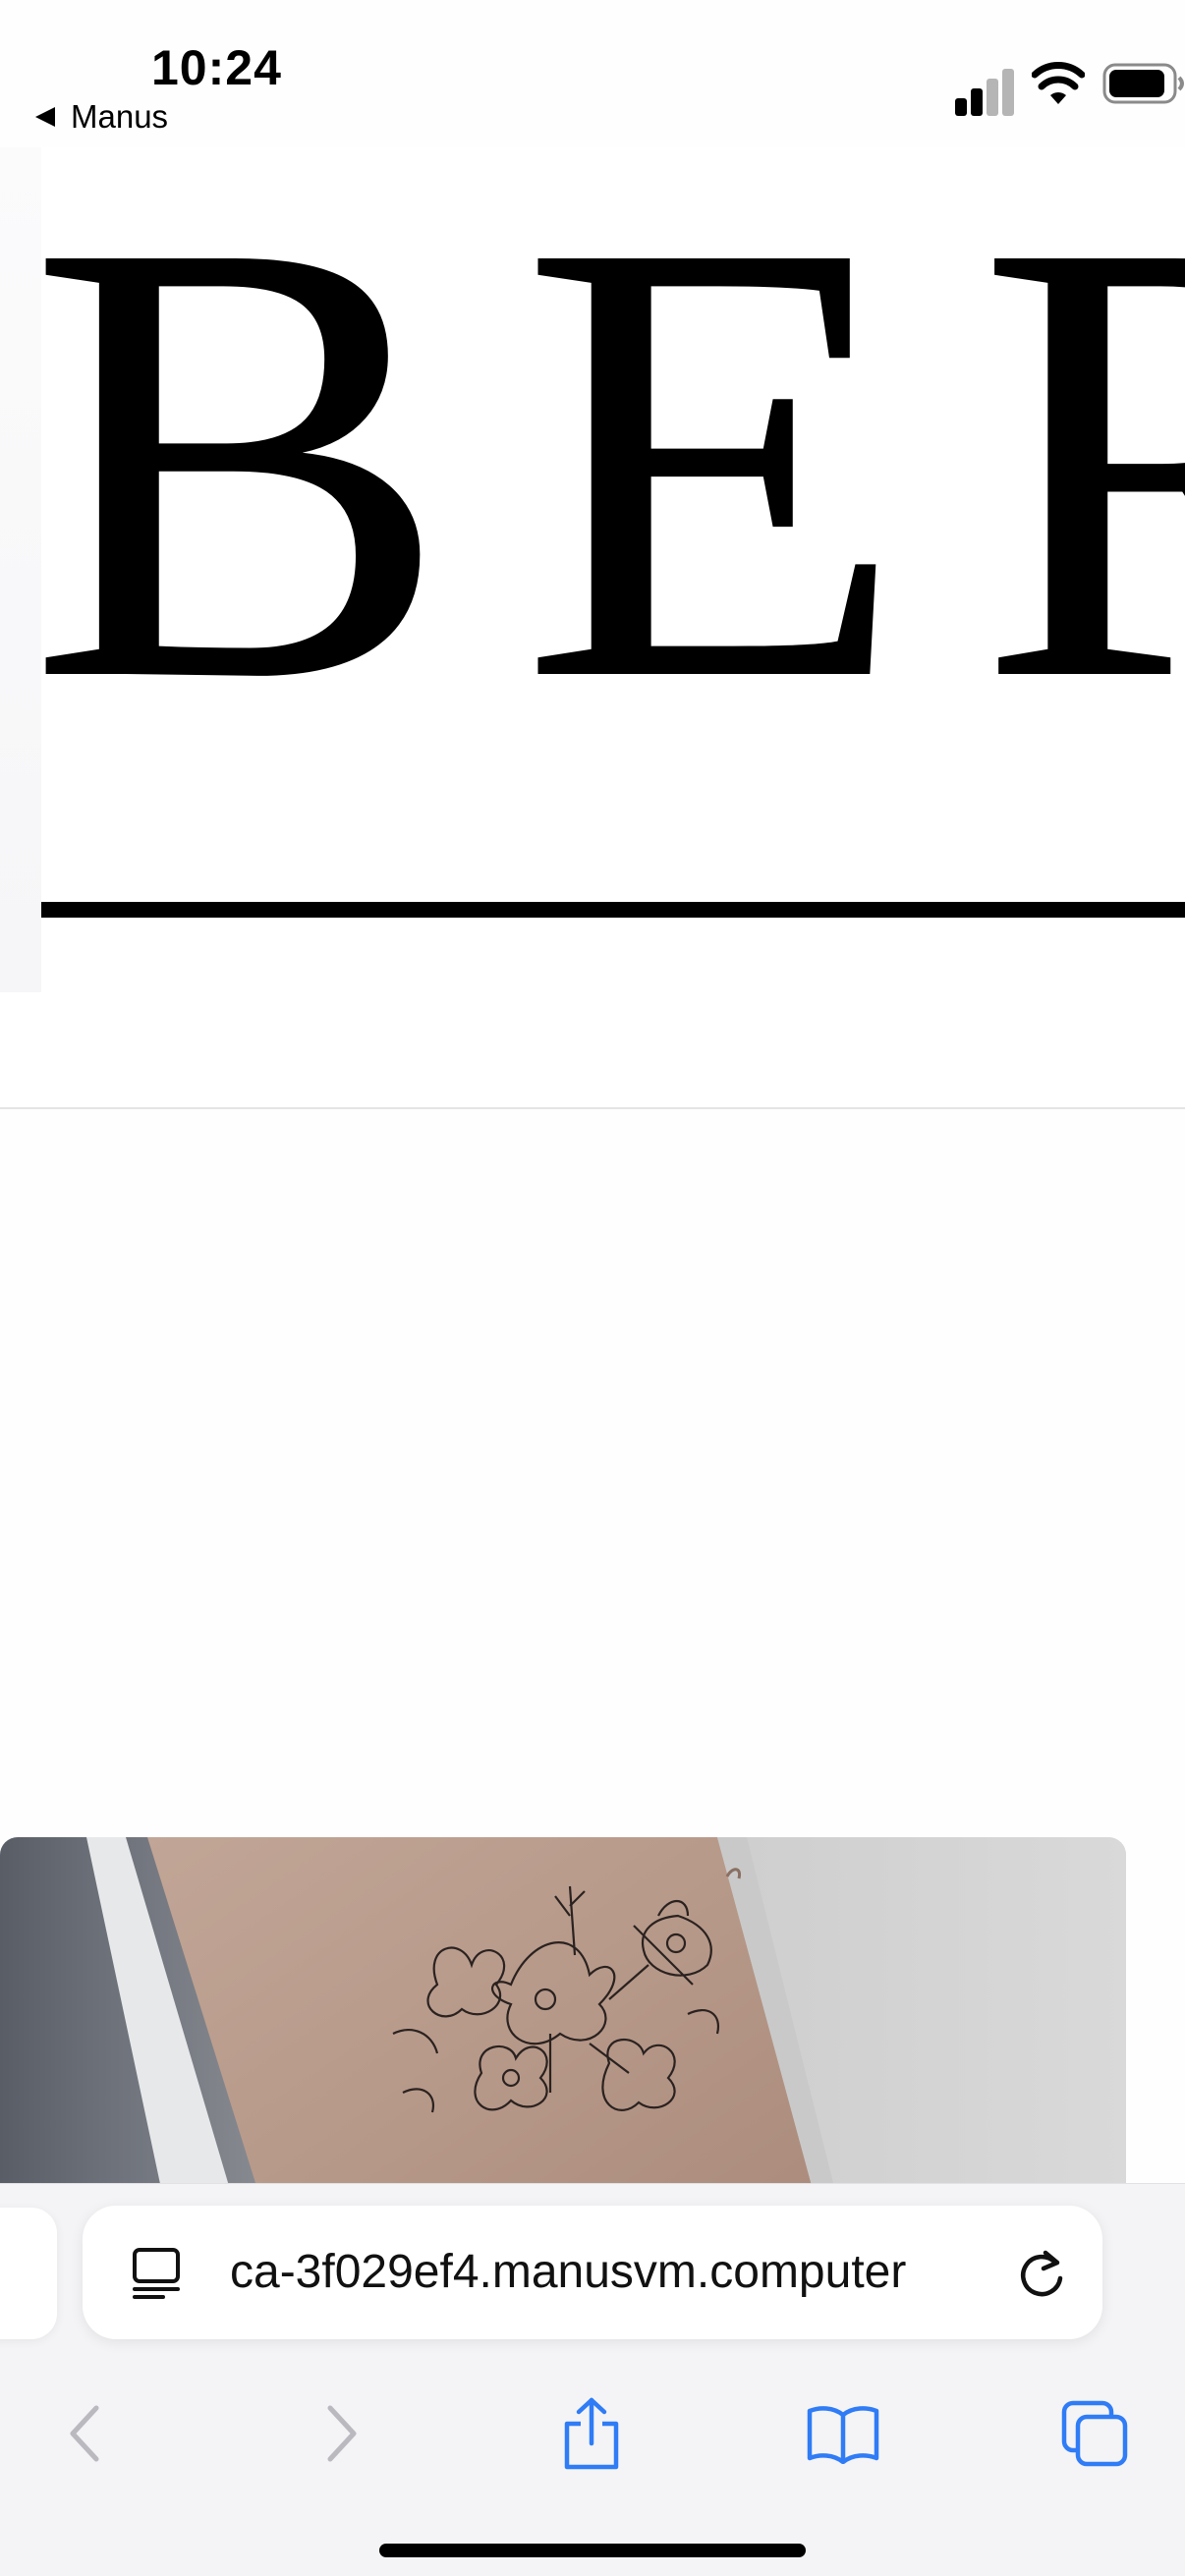 The width and height of the screenshot is (1185, 2576). I want to click on tabs-button, so click(1095, 2433).